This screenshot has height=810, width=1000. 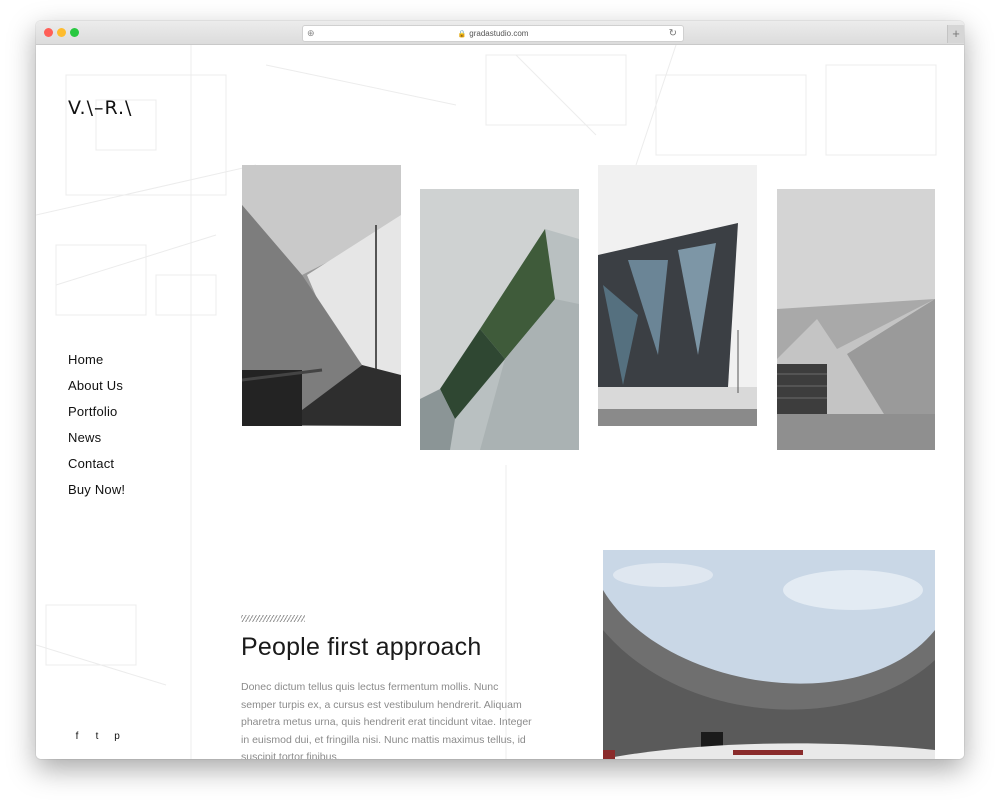 I want to click on lock-icon: 🔒, so click(x=462, y=34).